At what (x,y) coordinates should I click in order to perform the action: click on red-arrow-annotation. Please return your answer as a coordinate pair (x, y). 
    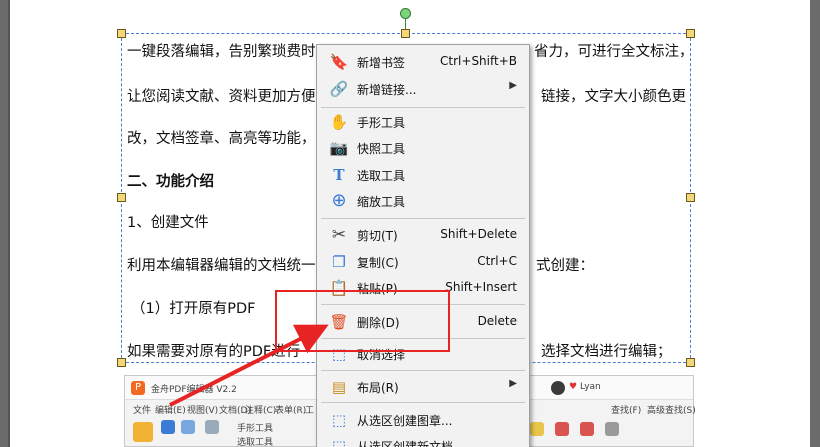
    Looking at the image, I should click on (249, 365).